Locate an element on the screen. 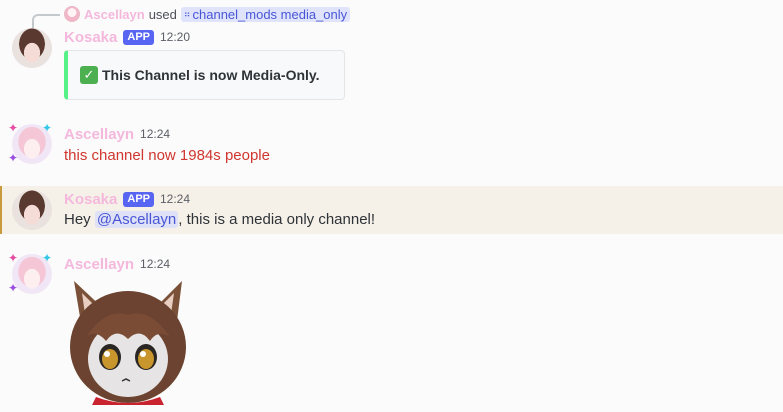 This screenshot has height=412, width=783. slash-command-pill: ⠶ channel_mods media_only is located at coordinates (265, 14).